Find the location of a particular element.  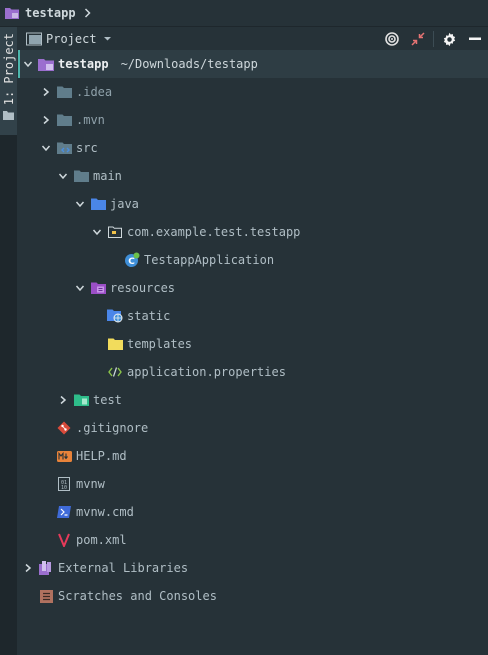

toolbar-separator is located at coordinates (433, 39).